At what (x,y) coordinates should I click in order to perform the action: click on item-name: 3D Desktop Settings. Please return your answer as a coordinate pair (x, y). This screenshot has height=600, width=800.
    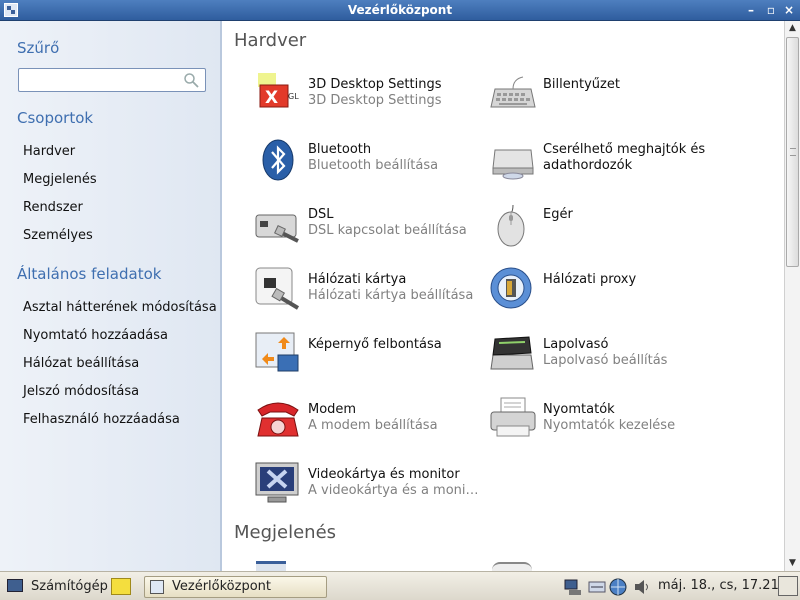
    Looking at the image, I should click on (375, 84).